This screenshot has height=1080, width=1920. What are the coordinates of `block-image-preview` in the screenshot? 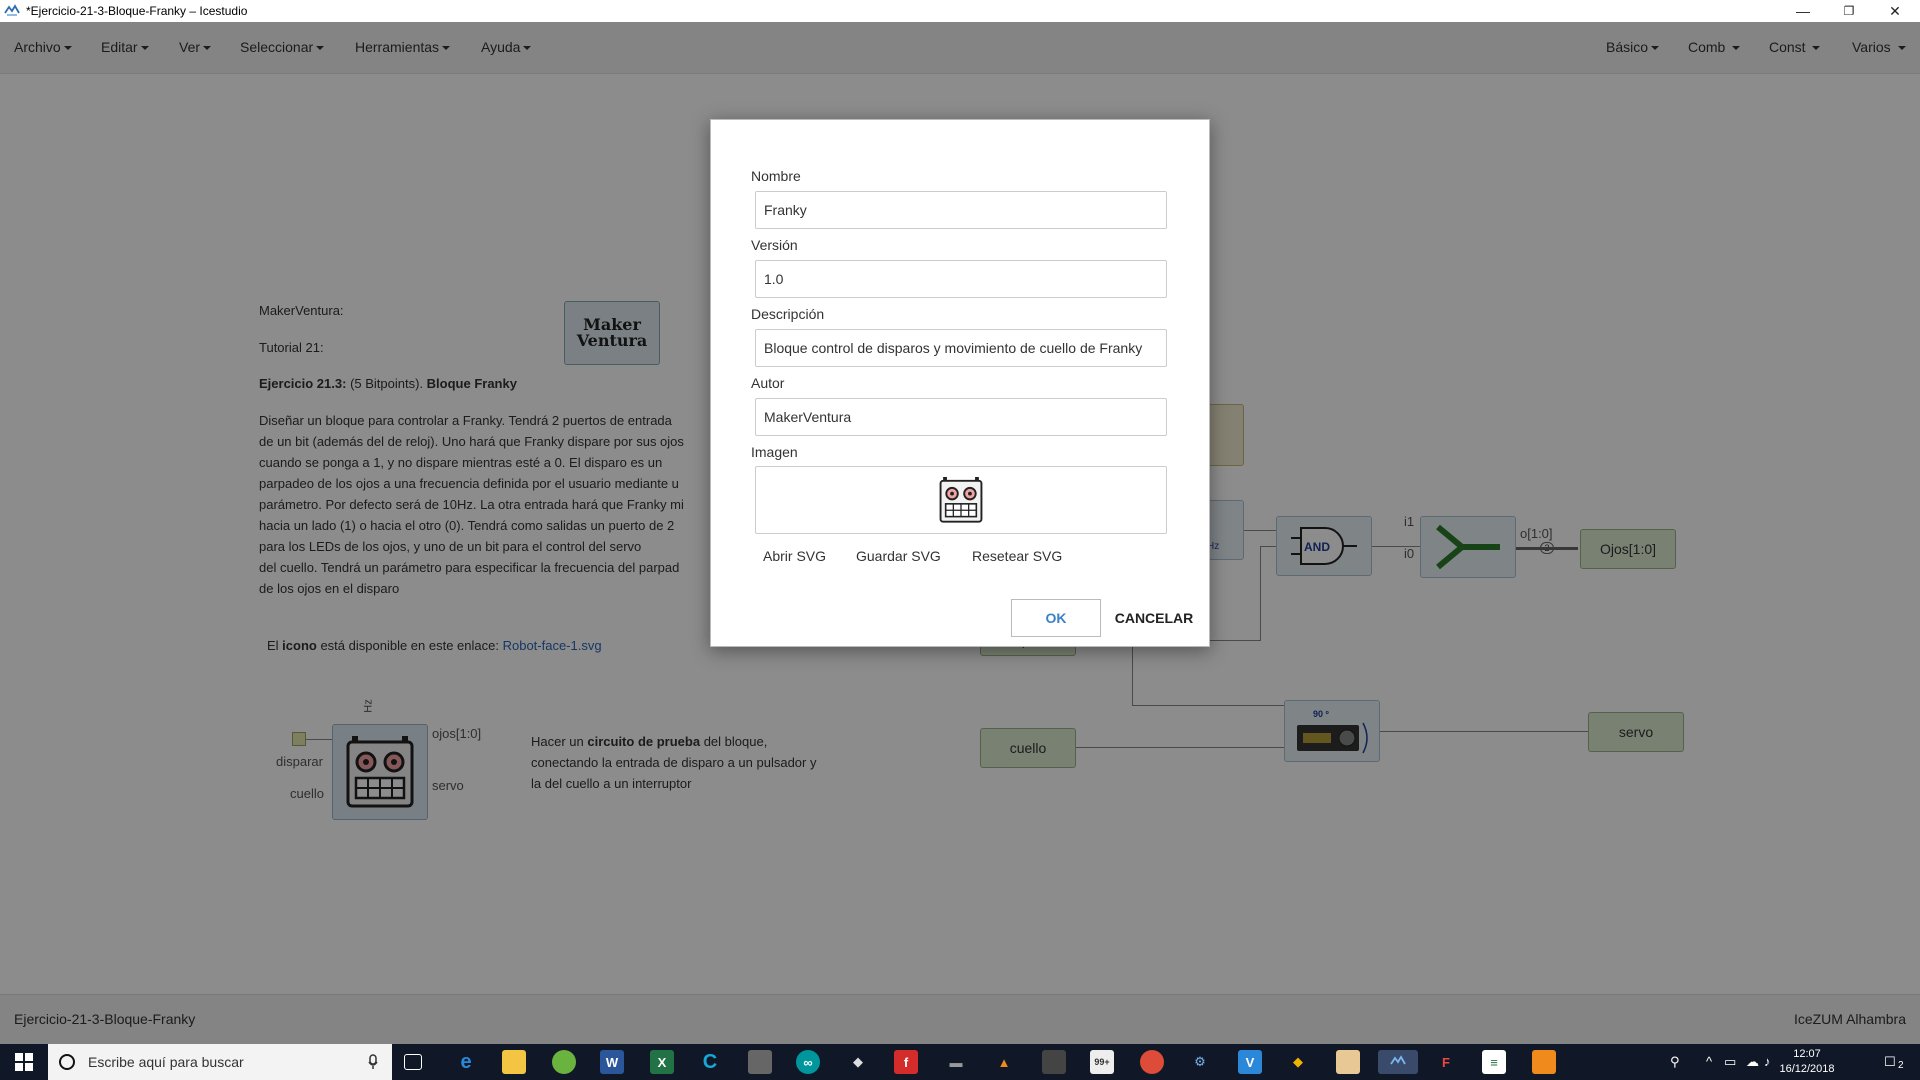 It's located at (961, 500).